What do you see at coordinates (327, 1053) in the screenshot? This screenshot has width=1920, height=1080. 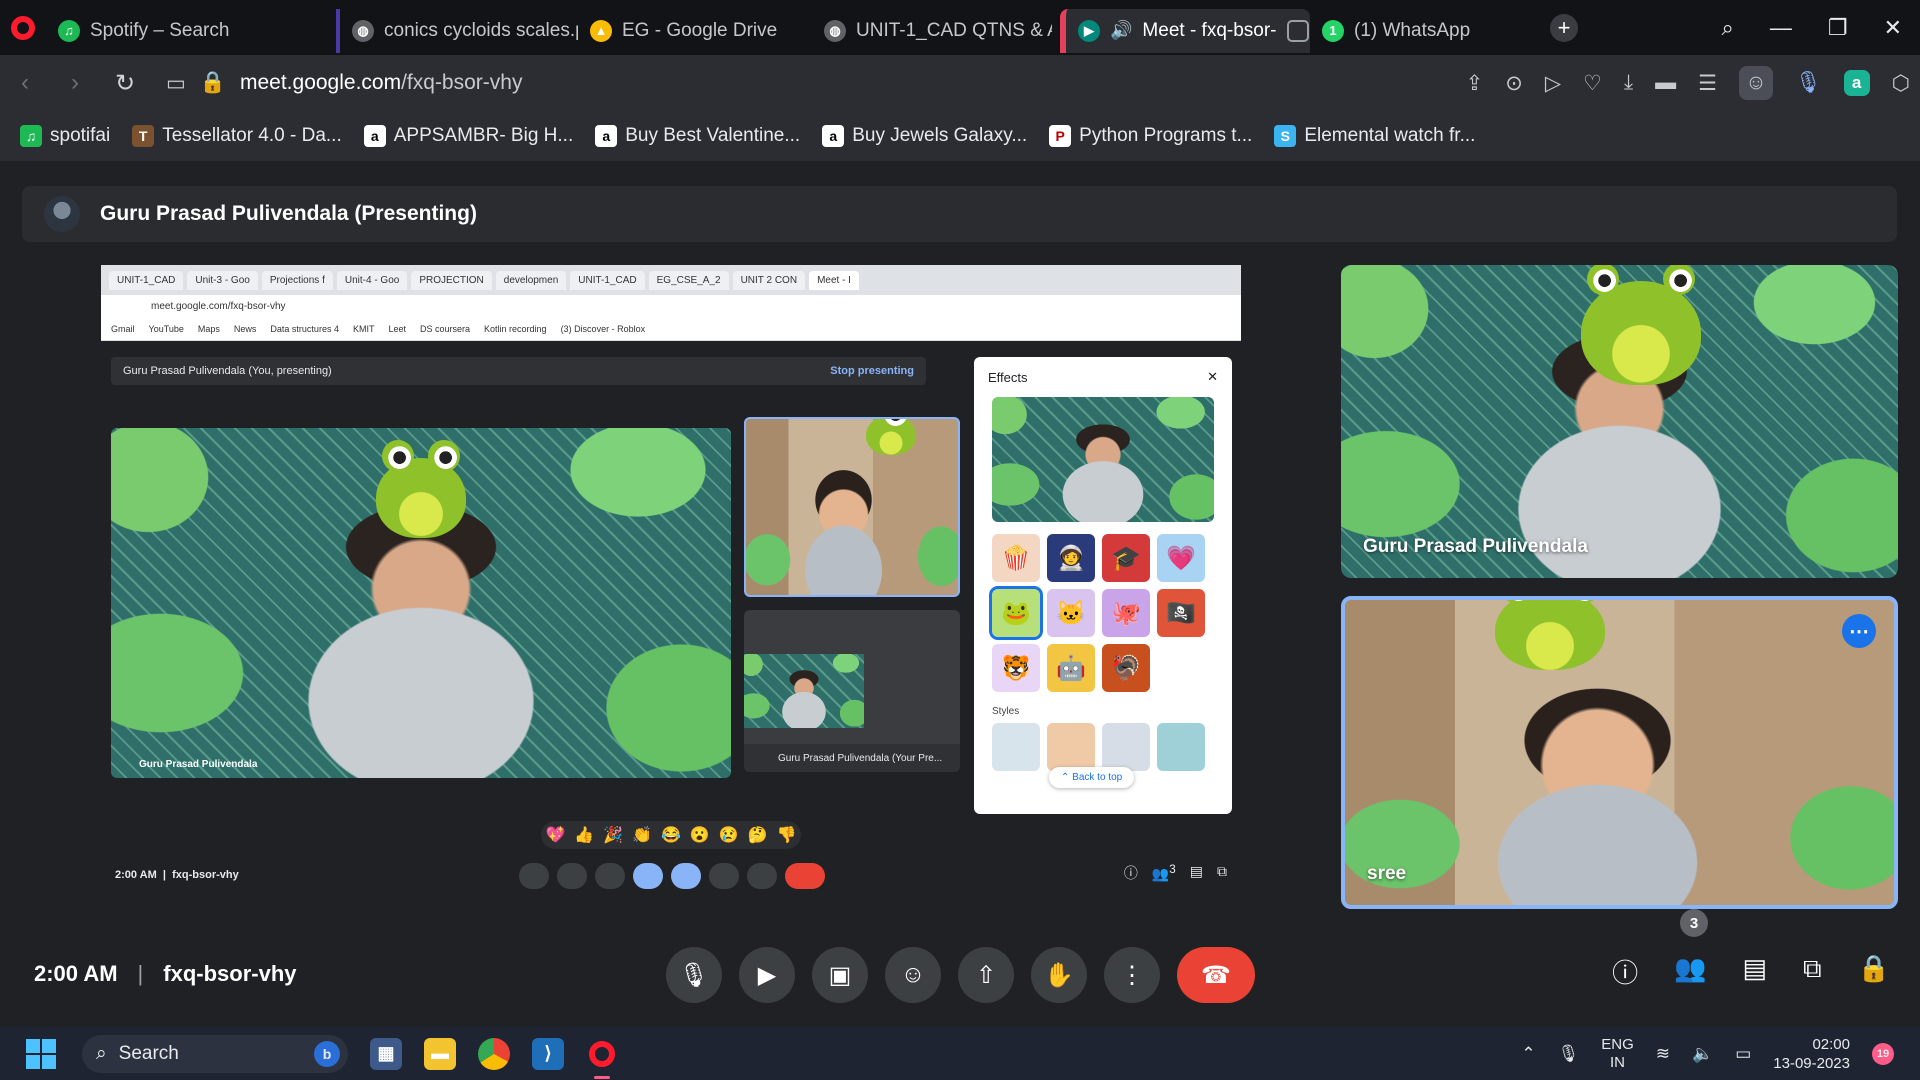 I see `bing-icon: b` at bounding box center [327, 1053].